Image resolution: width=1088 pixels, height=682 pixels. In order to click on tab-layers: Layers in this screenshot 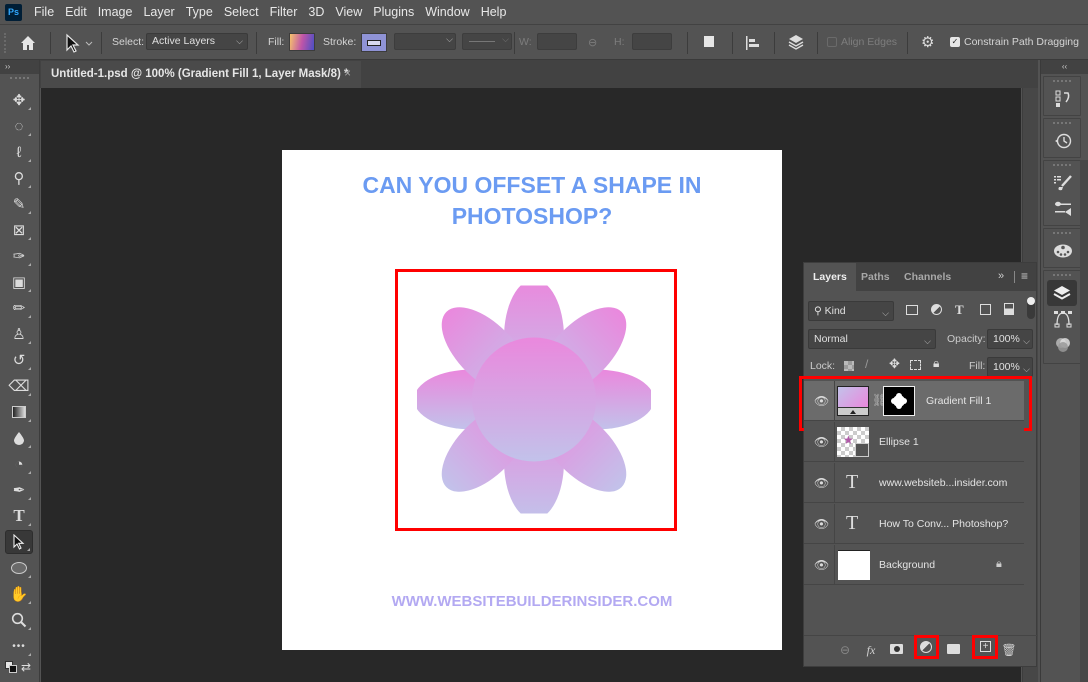, I will do `click(830, 277)`.